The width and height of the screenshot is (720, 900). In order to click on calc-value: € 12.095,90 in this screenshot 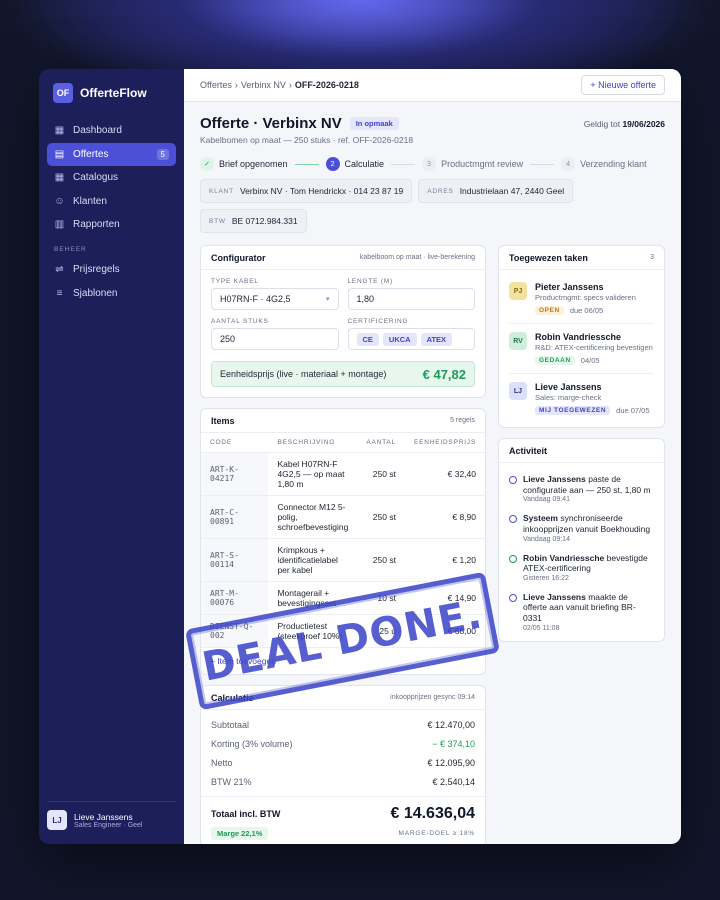, I will do `click(451, 762)`.